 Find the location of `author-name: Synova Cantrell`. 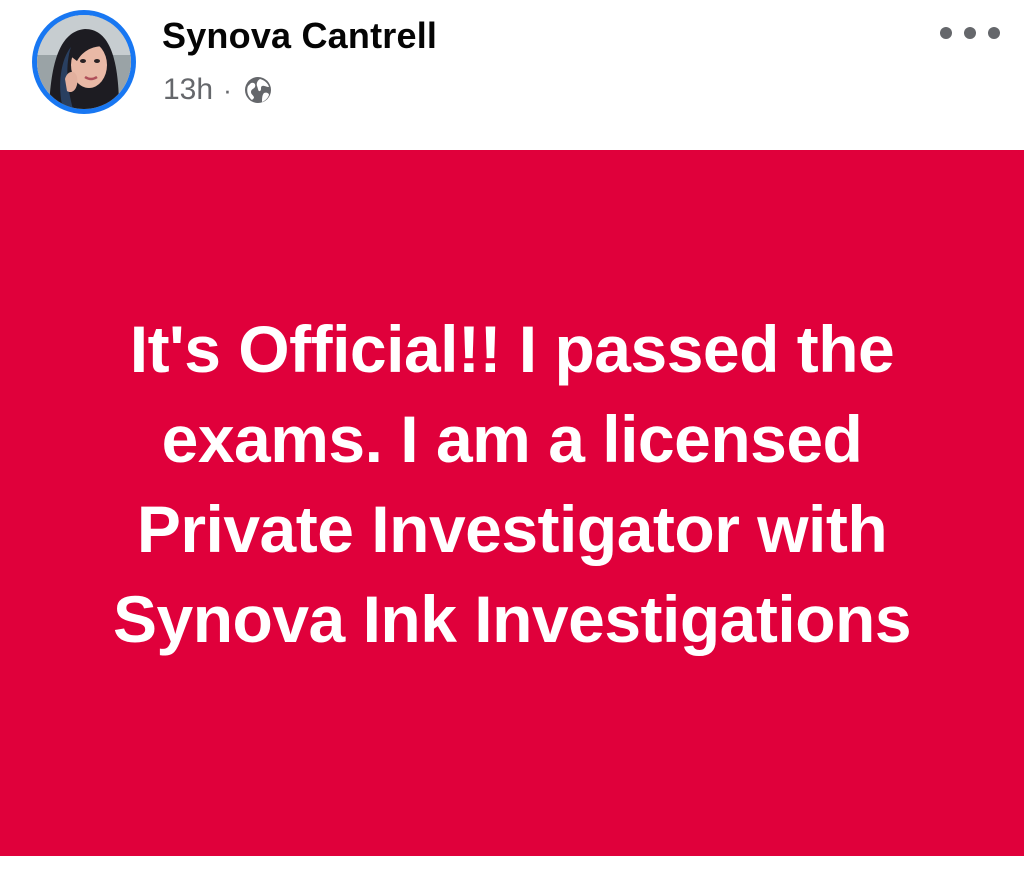

author-name: Synova Cantrell is located at coordinates (299, 36).